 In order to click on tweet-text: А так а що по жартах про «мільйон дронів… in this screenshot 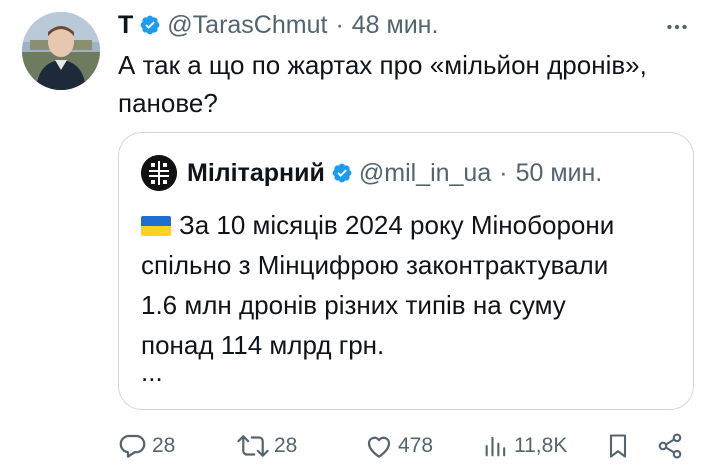, I will do `click(408, 84)`.